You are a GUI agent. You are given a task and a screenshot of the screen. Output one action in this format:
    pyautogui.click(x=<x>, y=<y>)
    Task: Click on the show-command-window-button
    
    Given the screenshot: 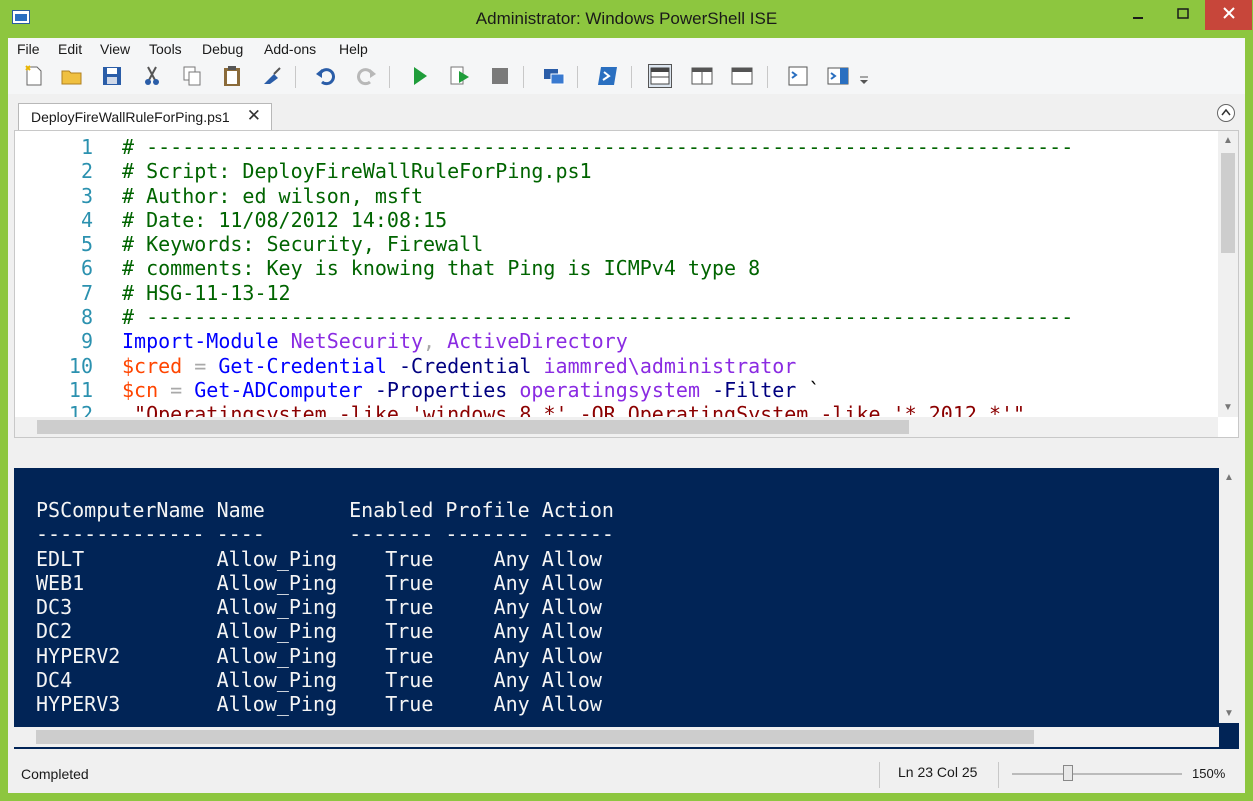 What is the action you would take?
    pyautogui.click(x=798, y=76)
    